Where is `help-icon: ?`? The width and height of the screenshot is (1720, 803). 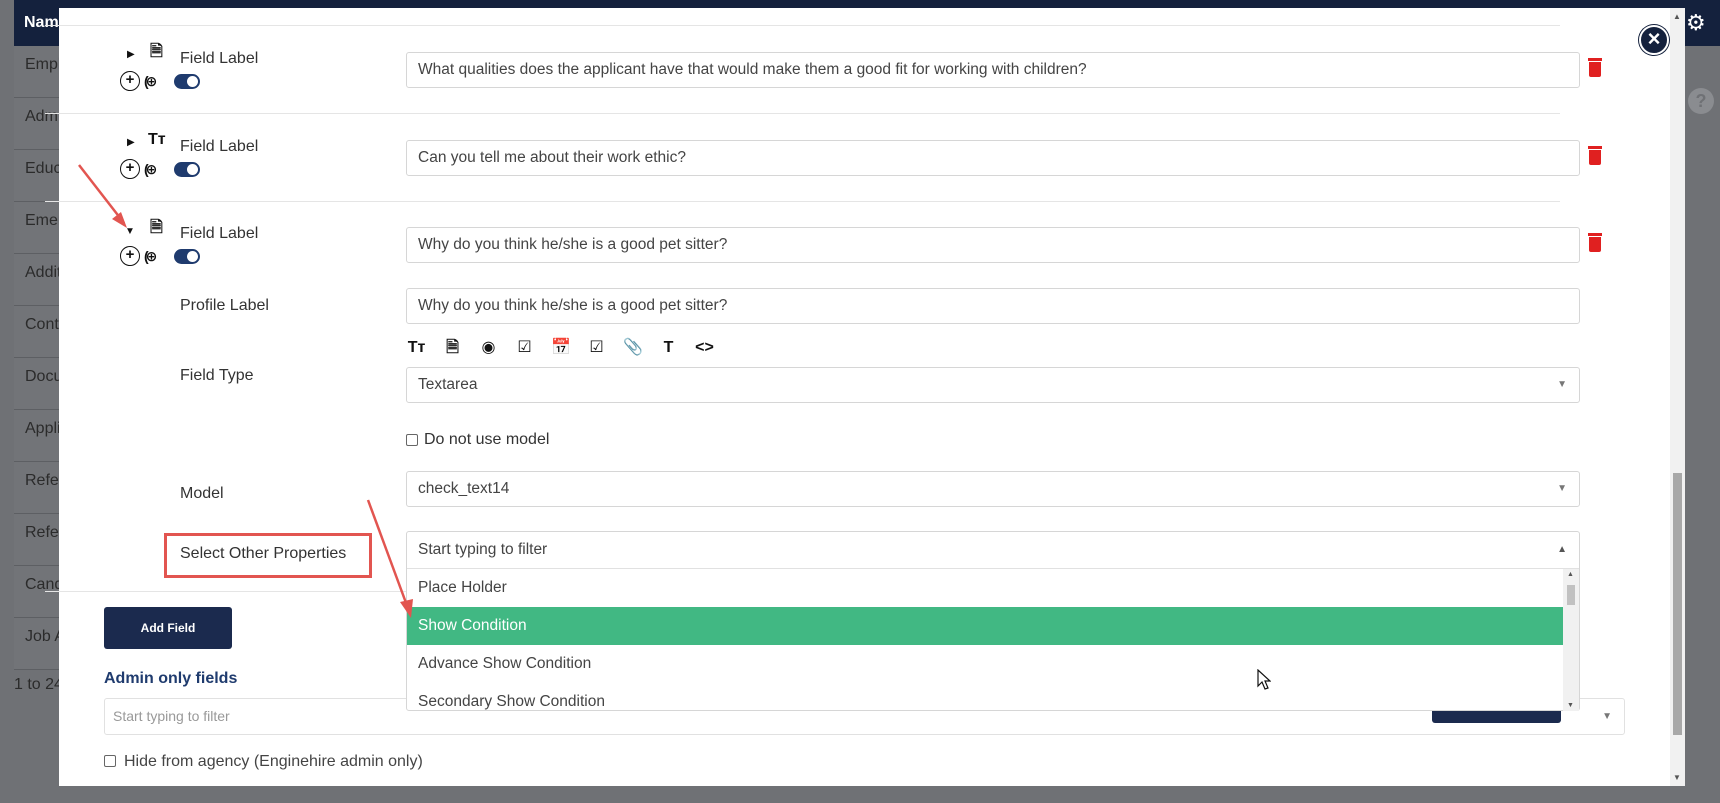
help-icon: ? is located at coordinates (1701, 101).